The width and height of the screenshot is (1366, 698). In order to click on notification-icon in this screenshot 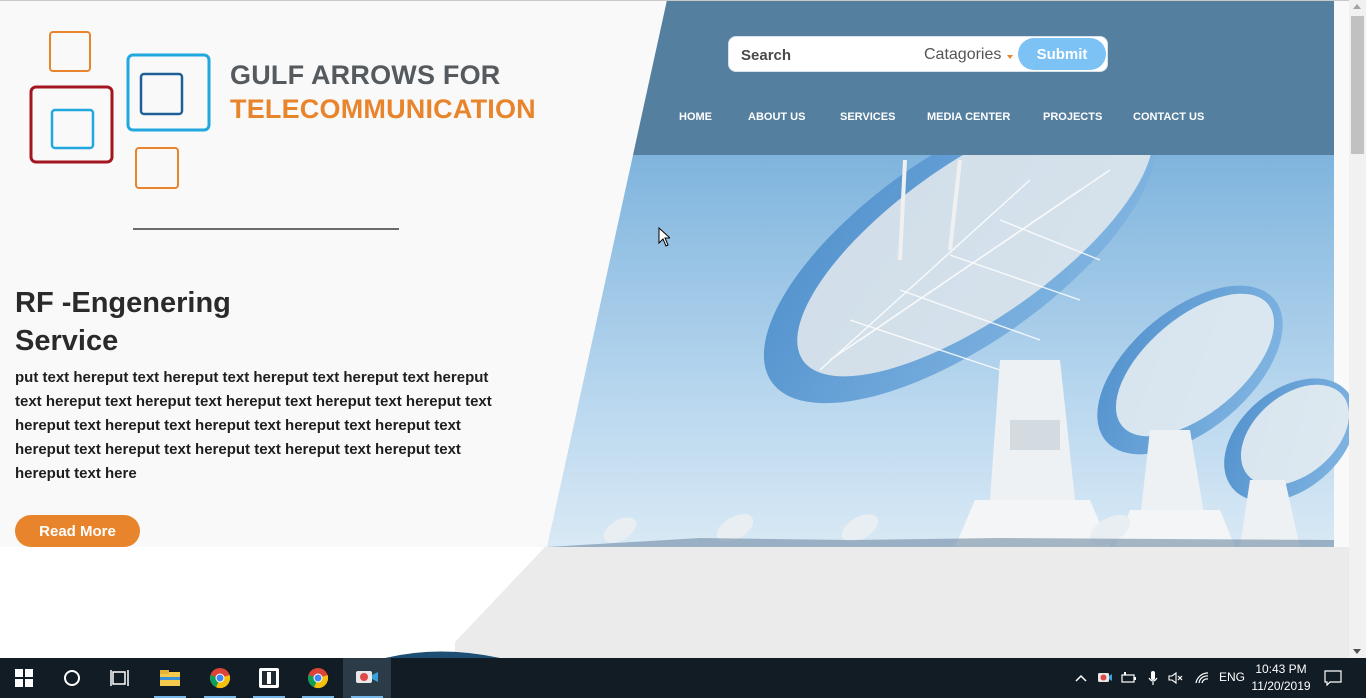, I will do `click(1333, 678)`.